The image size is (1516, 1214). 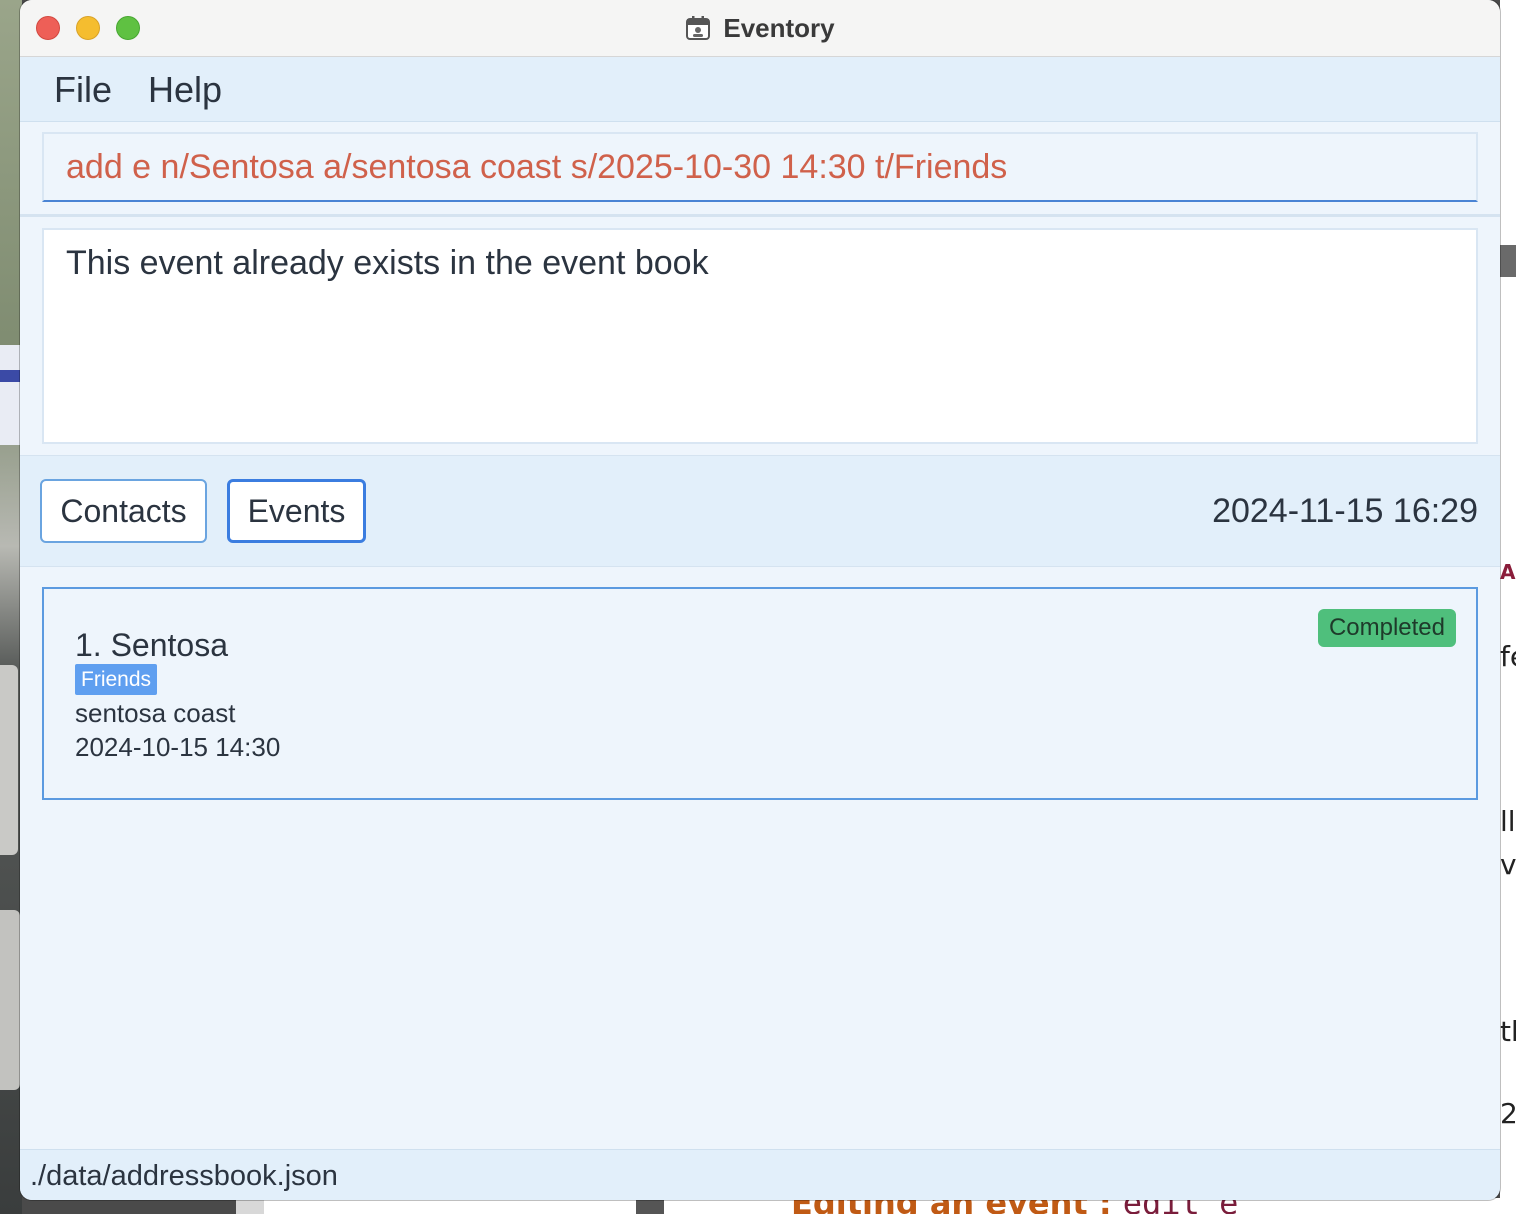 I want to click on background-window-right: AD fe ll vit th 2n, so click(x=1508, y=607).